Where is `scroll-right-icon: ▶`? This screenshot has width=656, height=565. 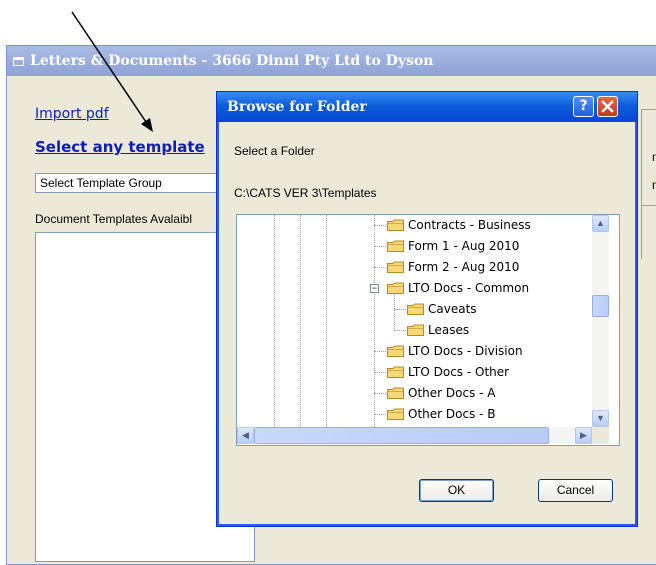
scroll-right-icon: ▶ is located at coordinates (583, 435).